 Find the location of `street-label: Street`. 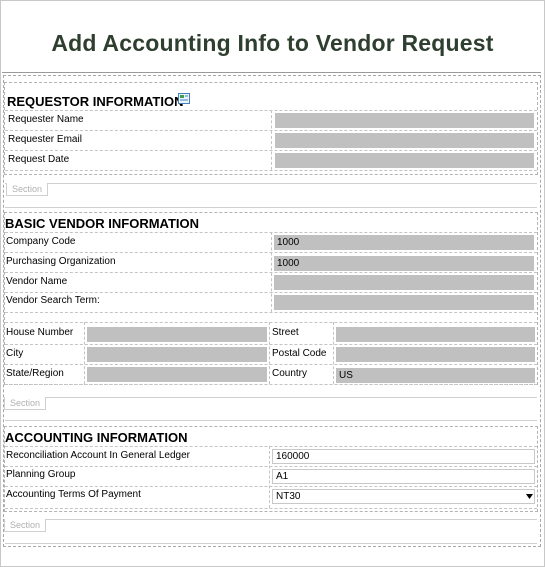

street-label: Street is located at coordinates (285, 332).